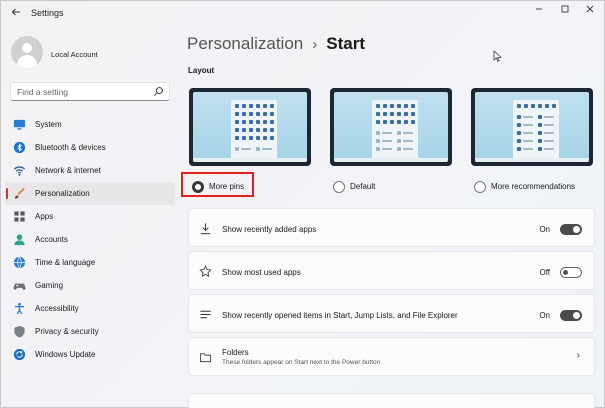 This screenshot has width=605, height=408. Describe the element at coordinates (391, 400) in the screenshot. I see `setting-row-partial` at that location.